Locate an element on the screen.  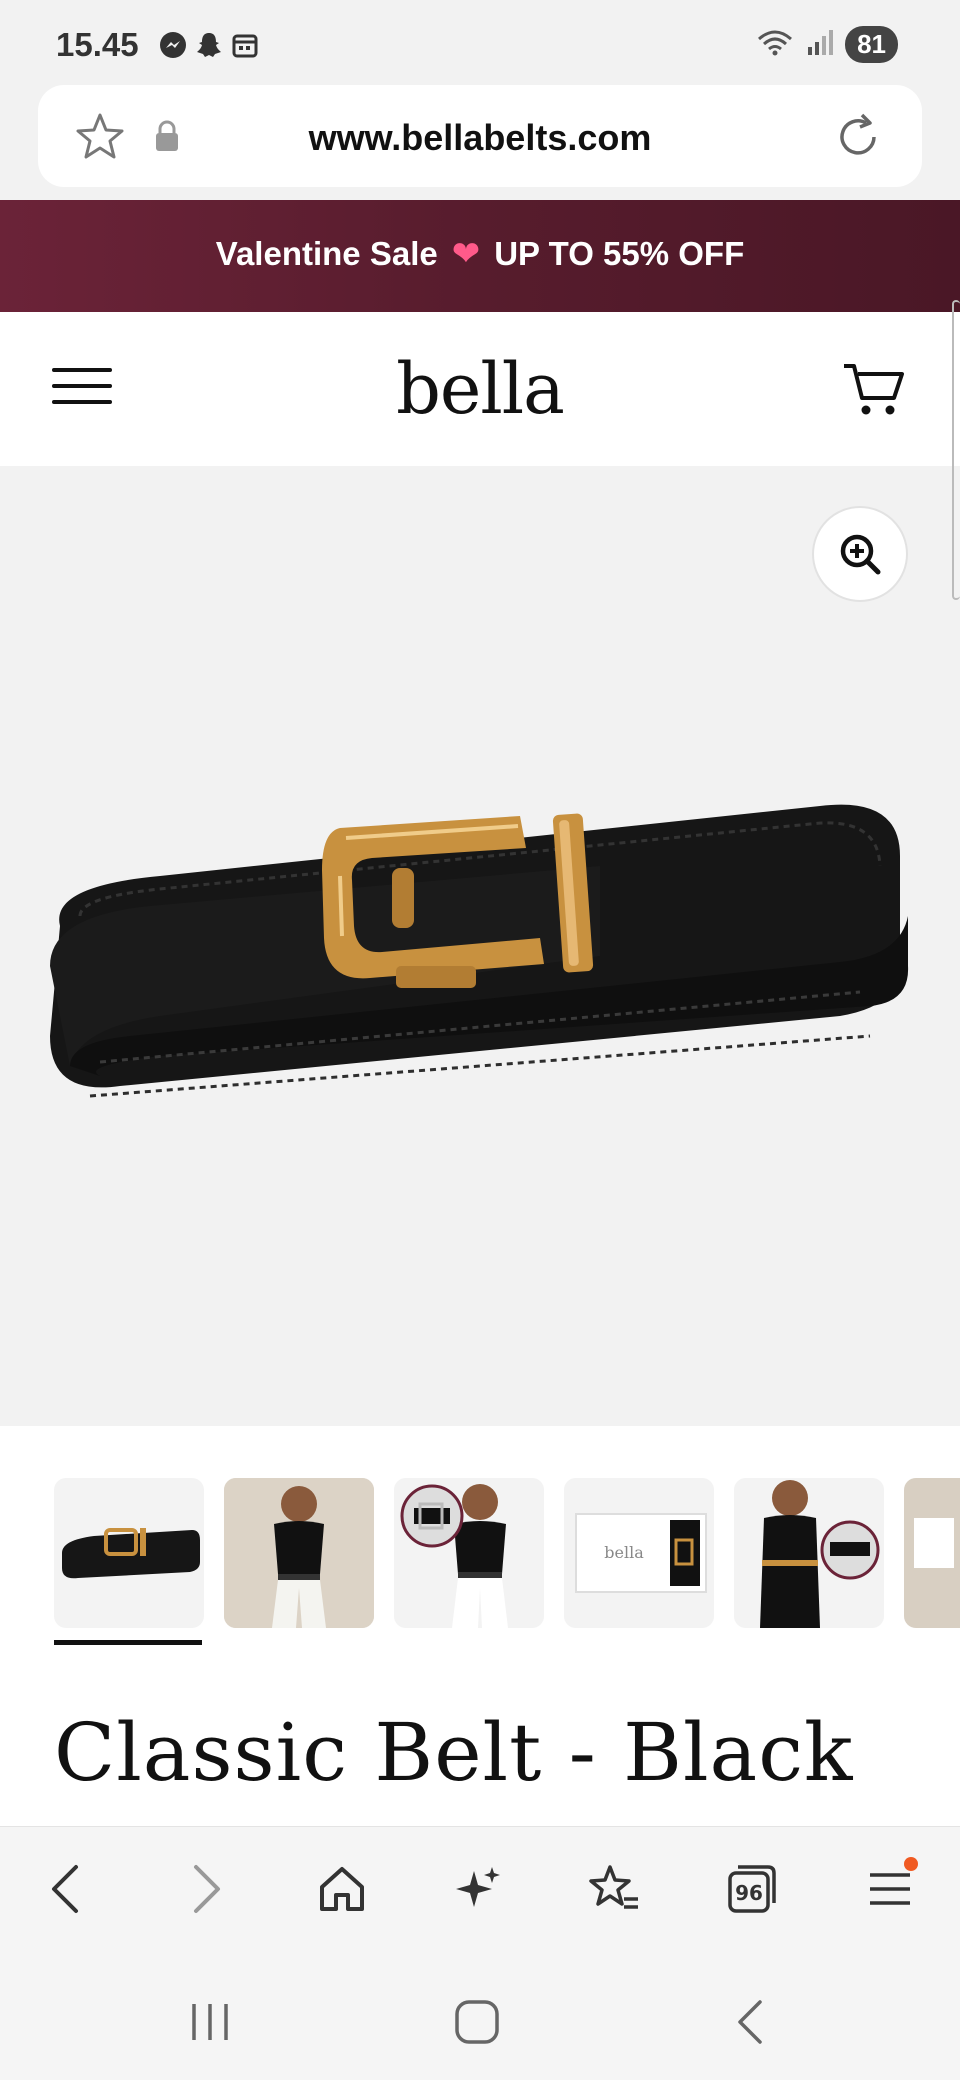
back-icon is located at coordinates (65, 1889).